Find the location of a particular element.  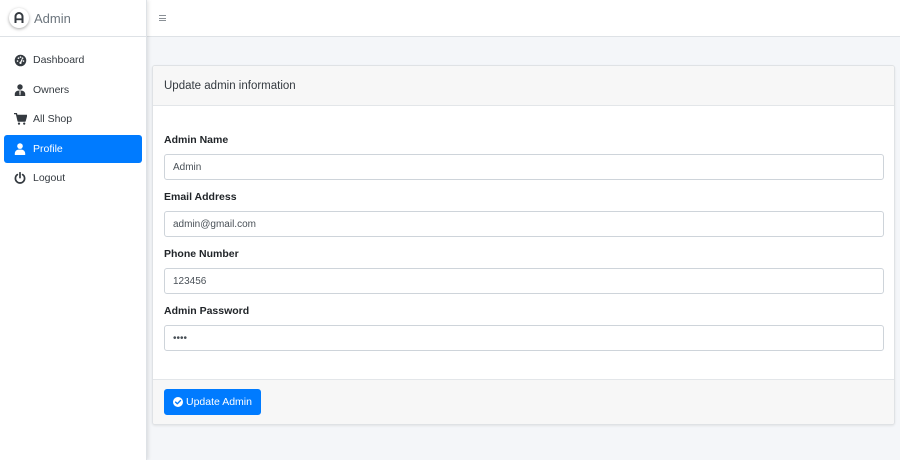

brand-link: Admin is located at coordinates (73, 18).